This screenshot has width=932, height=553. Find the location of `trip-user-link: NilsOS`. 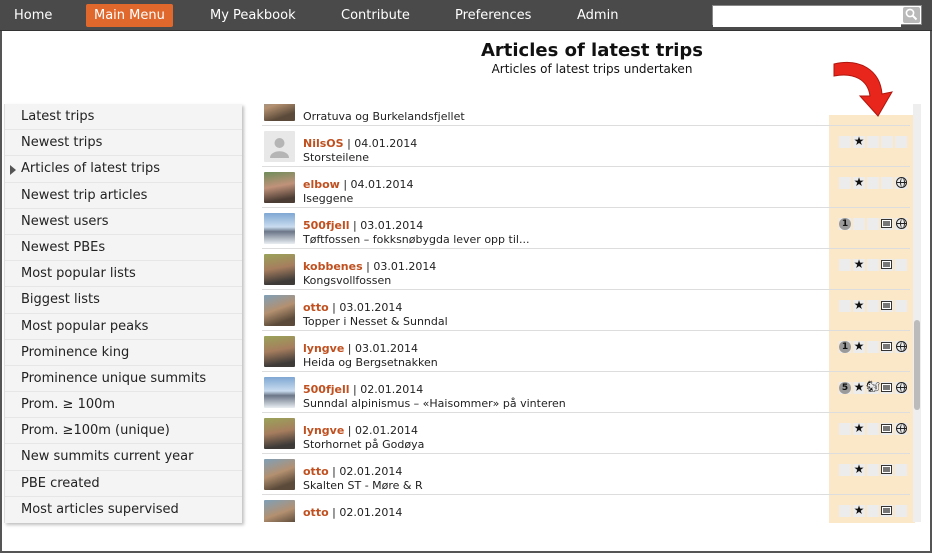

trip-user-link: NilsOS is located at coordinates (323, 143).